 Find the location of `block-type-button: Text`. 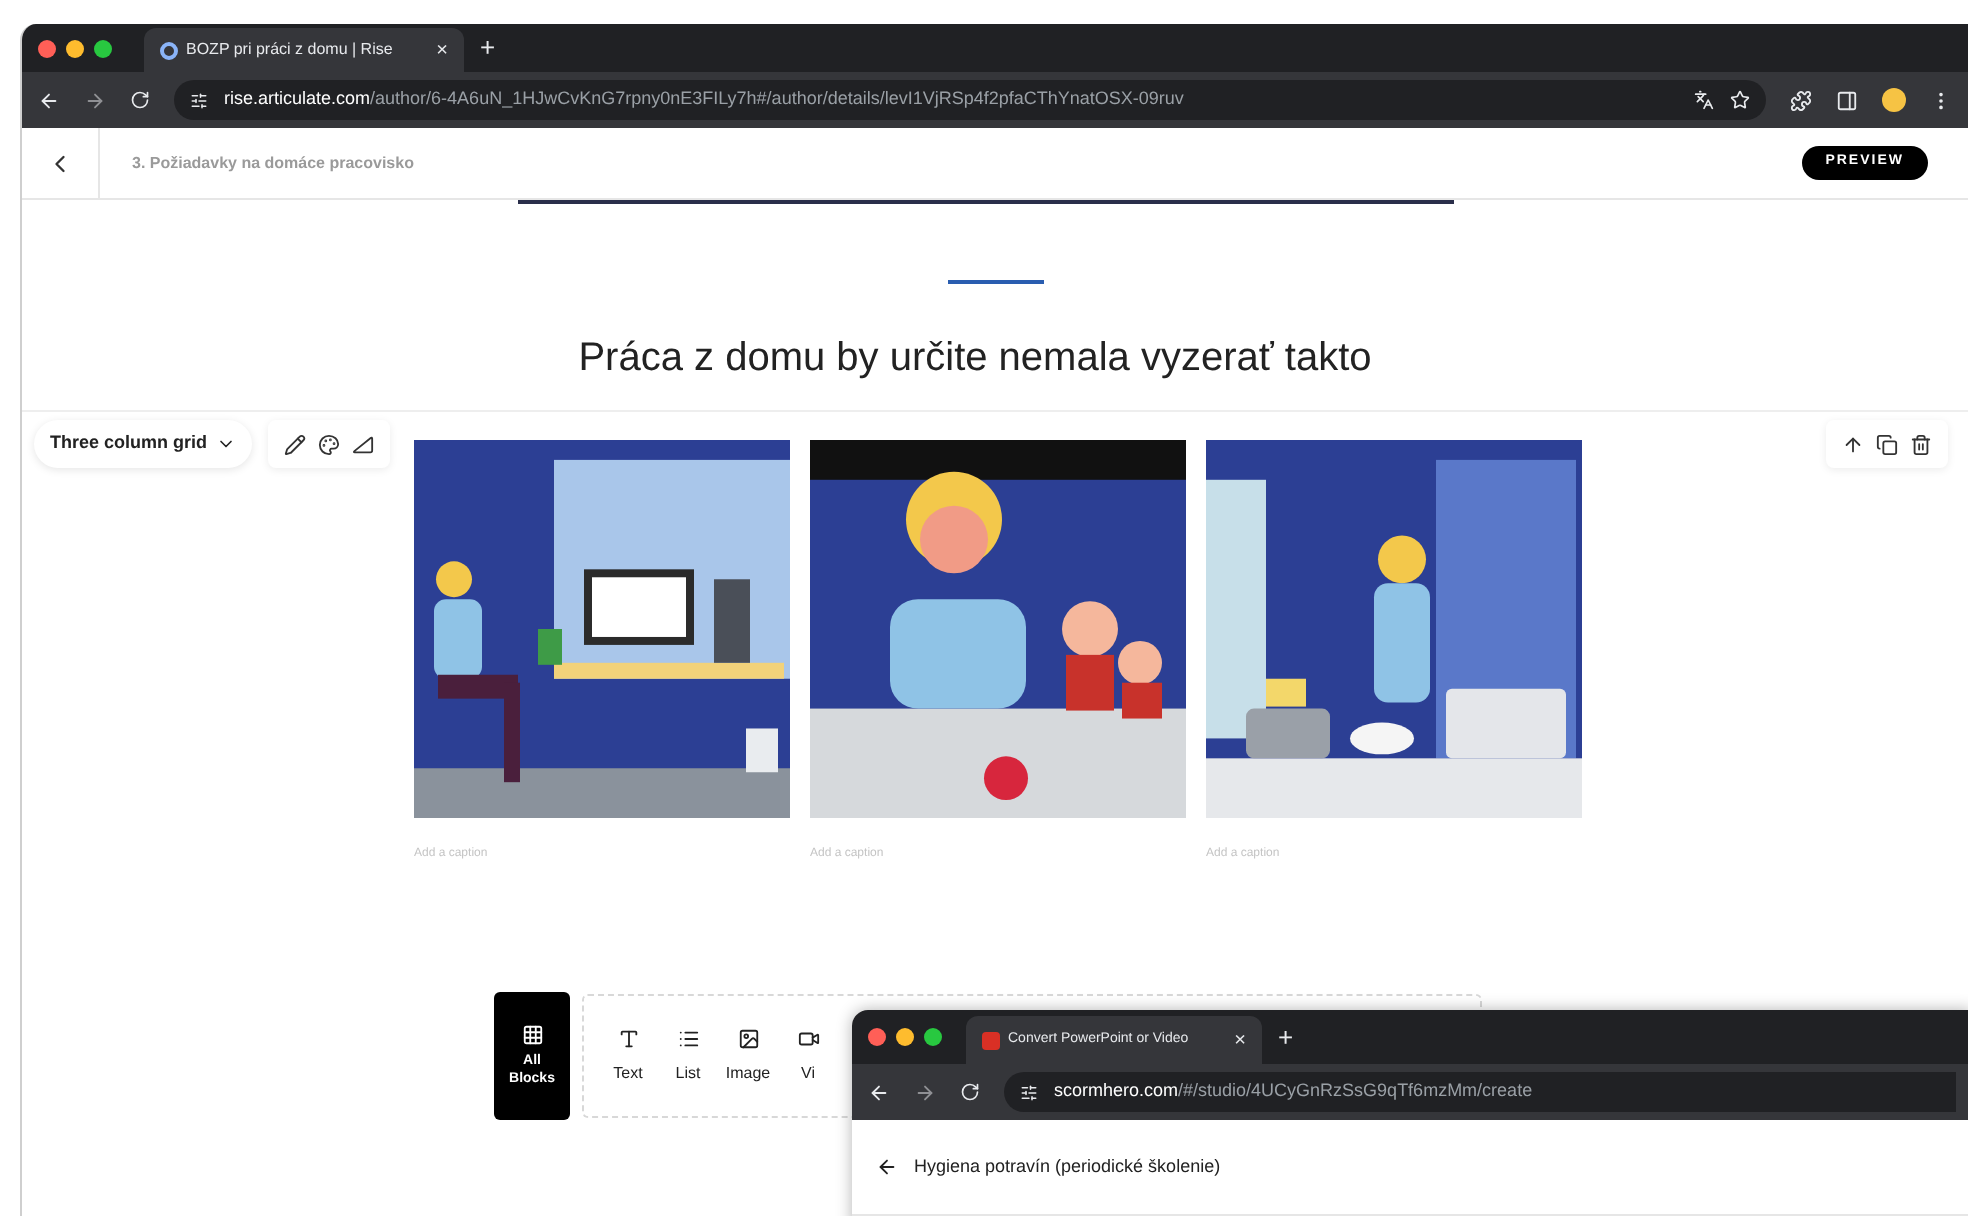

block-type-button: Text is located at coordinates (628, 1056).